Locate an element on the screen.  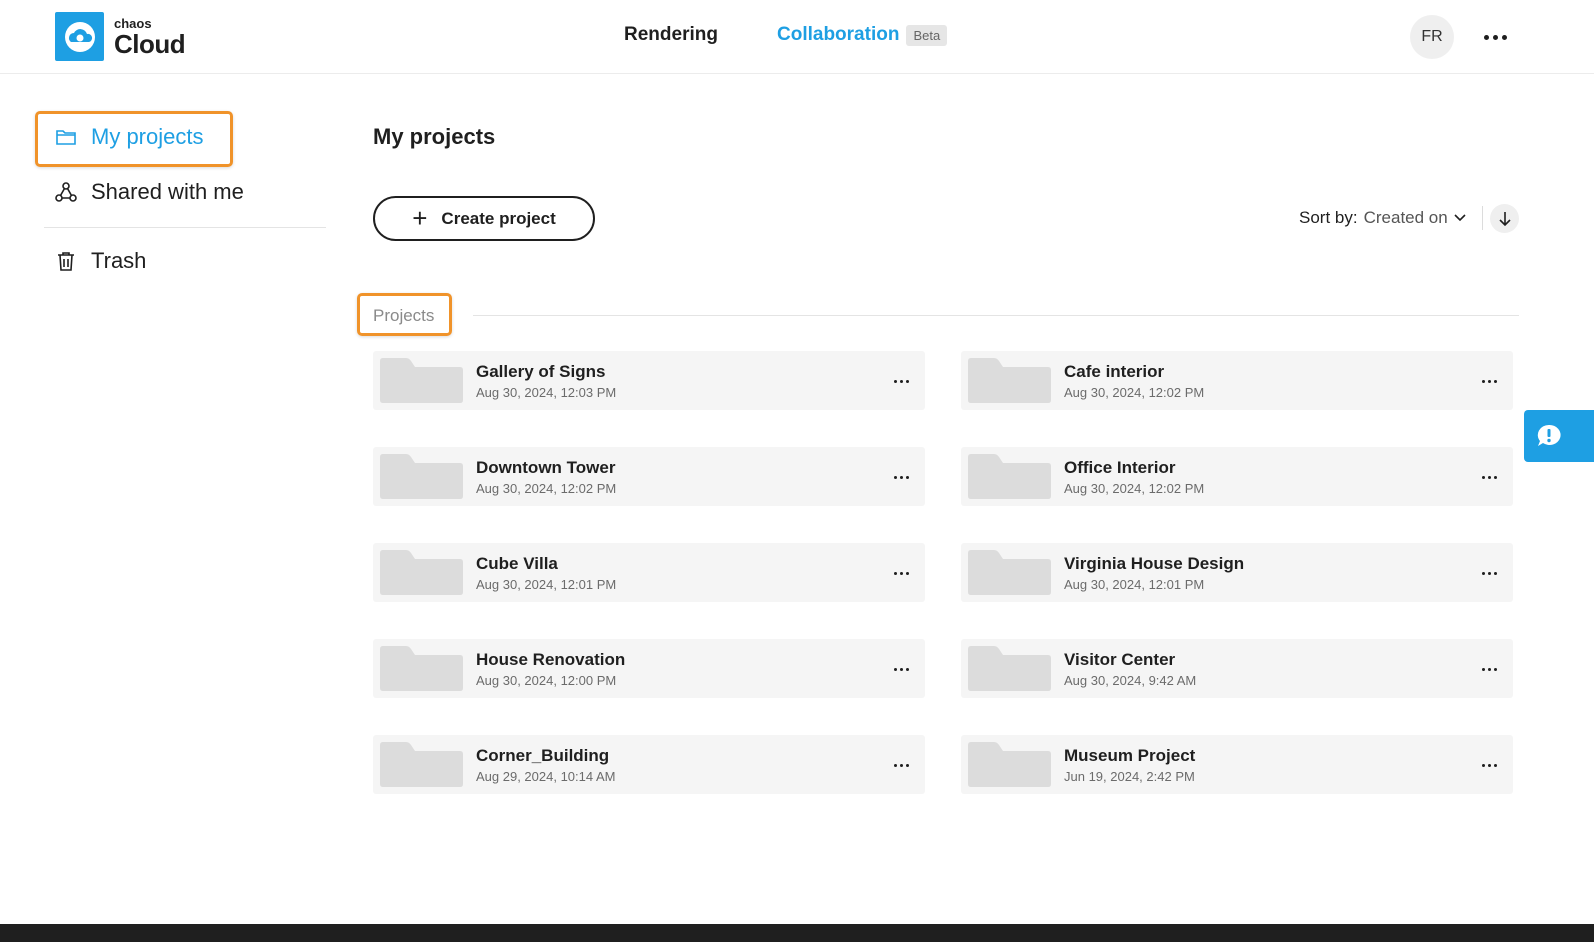
project-date: Aug 30, 2024, 12:03 PM is located at coordinates (546, 392).